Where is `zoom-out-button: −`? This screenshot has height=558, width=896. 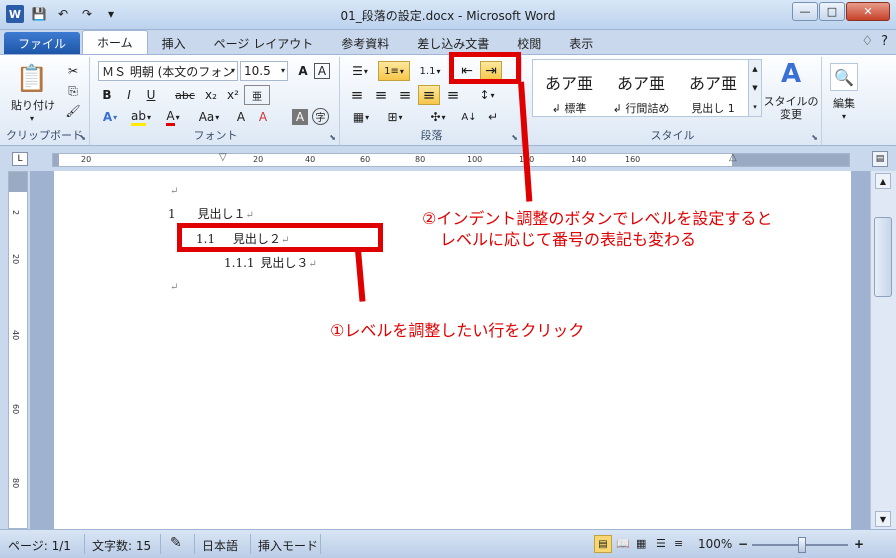 zoom-out-button: − is located at coordinates (743, 544).